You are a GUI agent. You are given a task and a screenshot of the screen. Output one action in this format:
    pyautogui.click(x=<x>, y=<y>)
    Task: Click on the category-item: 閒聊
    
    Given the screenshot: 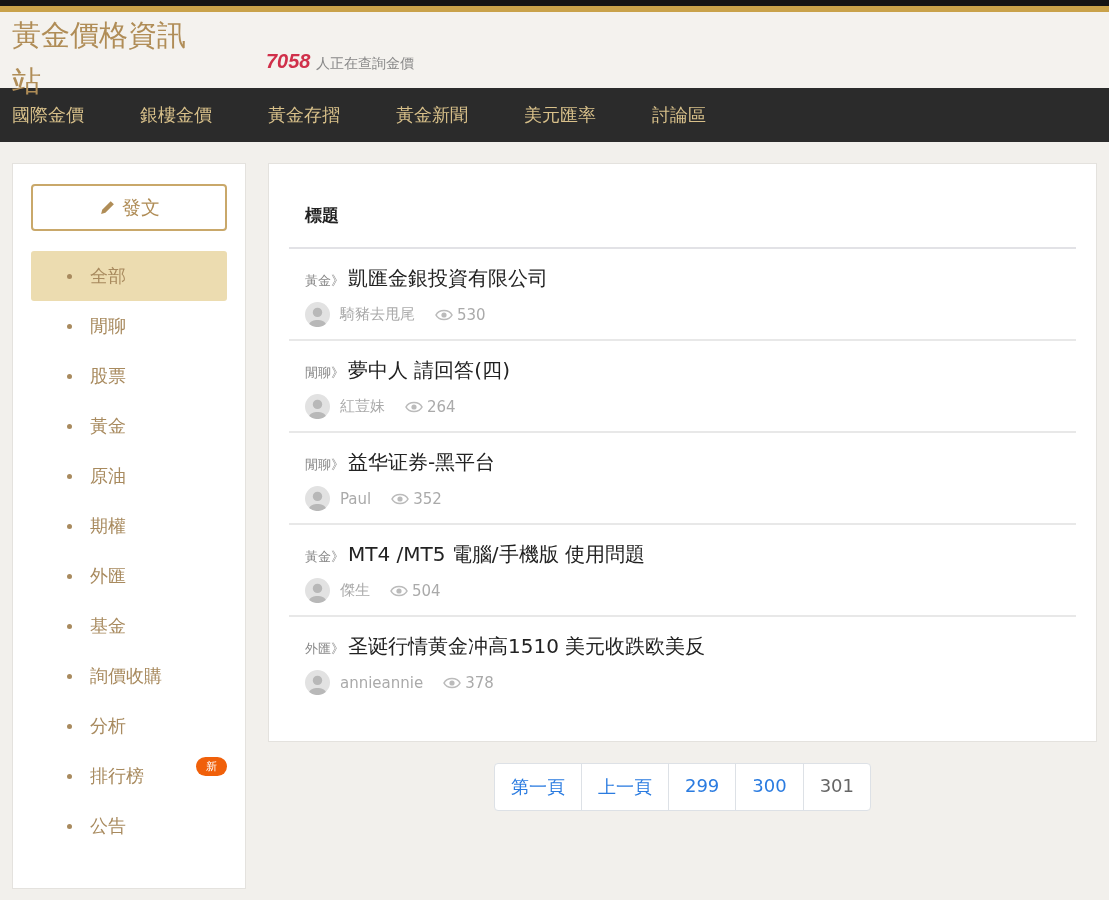 What is the action you would take?
    pyautogui.click(x=129, y=326)
    